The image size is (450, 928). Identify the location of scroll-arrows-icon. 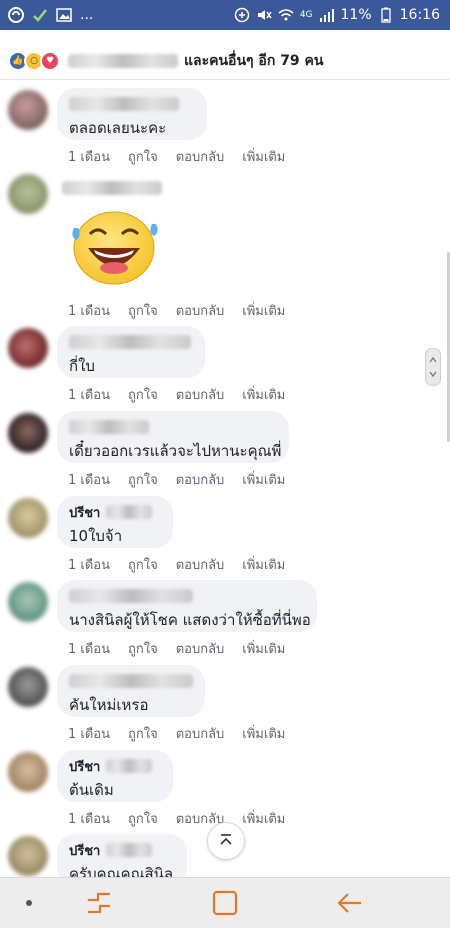
(433, 367).